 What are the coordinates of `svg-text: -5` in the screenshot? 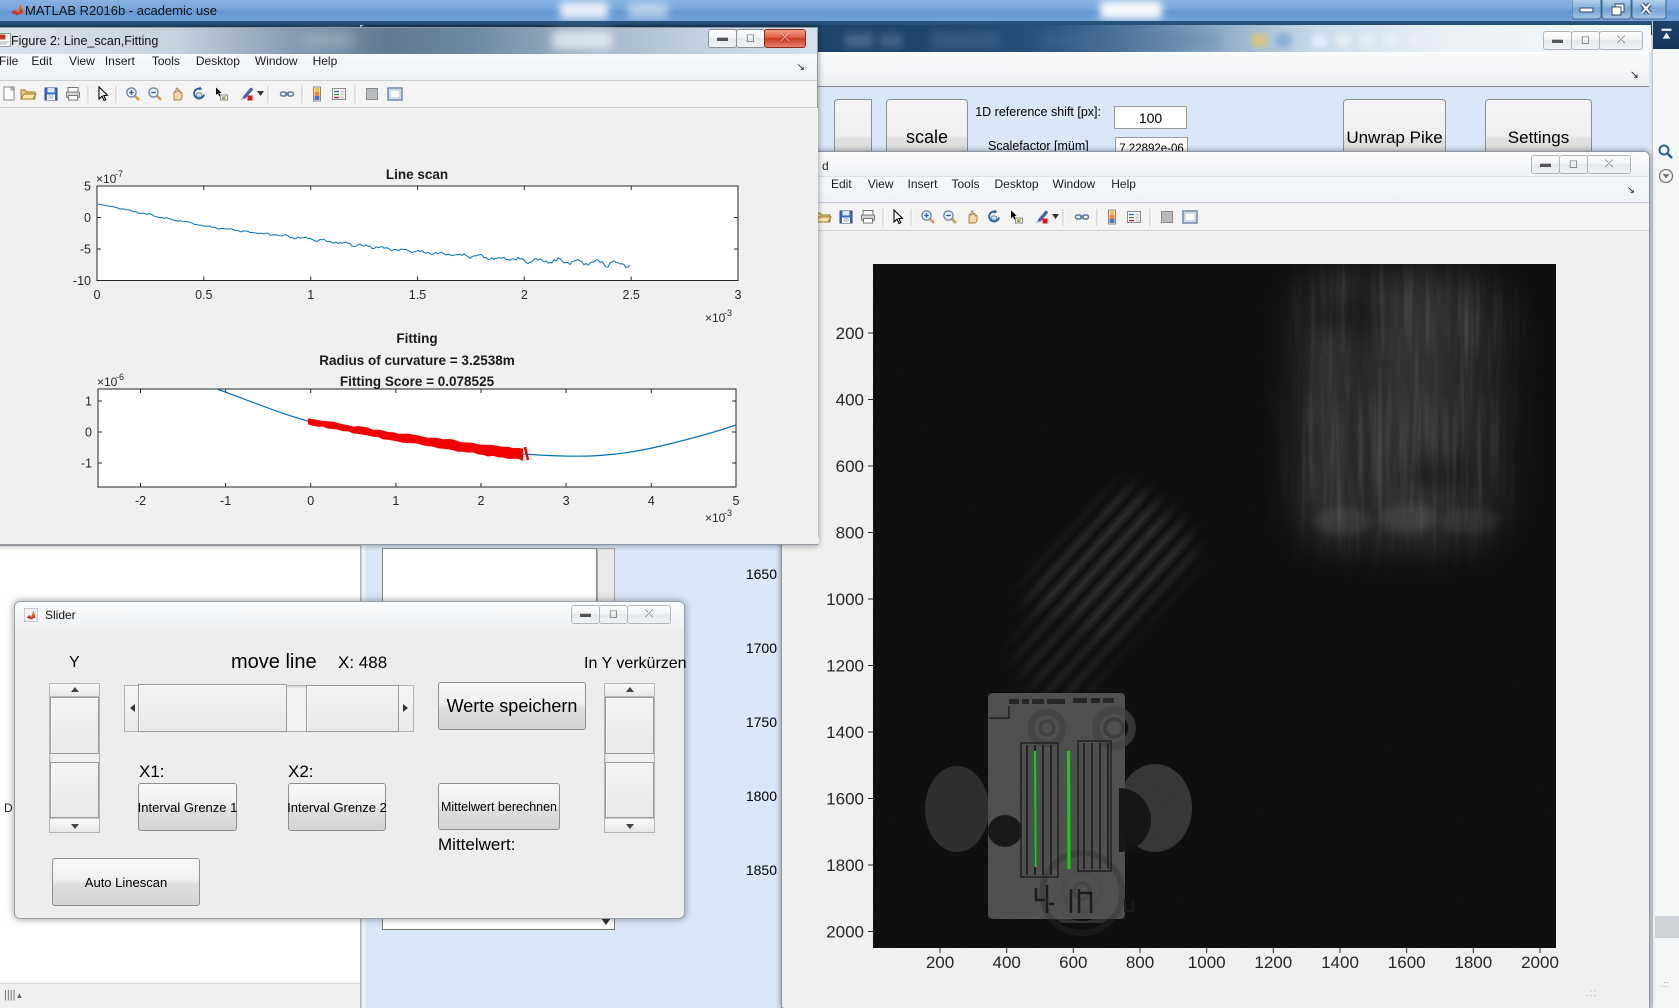 It's located at (85, 250).